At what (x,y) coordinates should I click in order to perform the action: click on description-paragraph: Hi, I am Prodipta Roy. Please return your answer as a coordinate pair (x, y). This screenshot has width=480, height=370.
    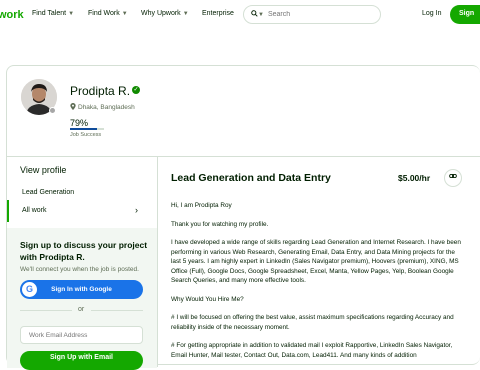
    Looking at the image, I should click on (201, 205).